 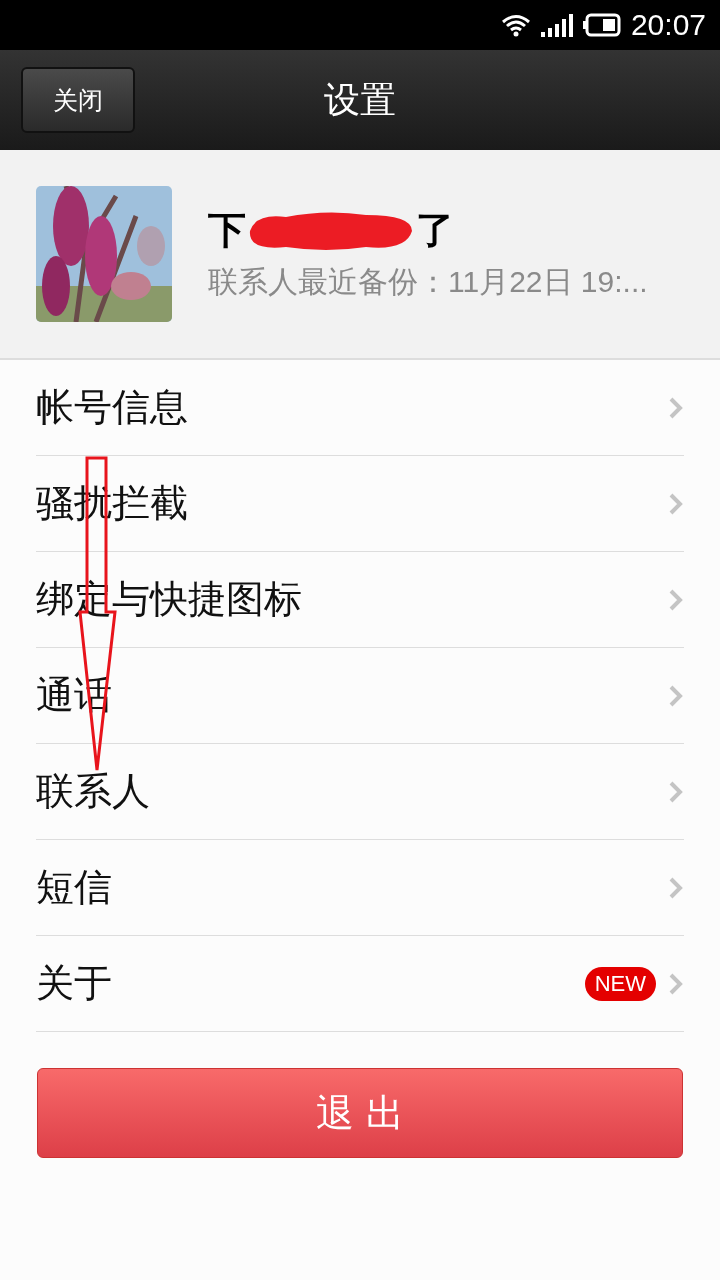 What do you see at coordinates (352, 887) in the screenshot?
I see `menu-item: 短信` at bounding box center [352, 887].